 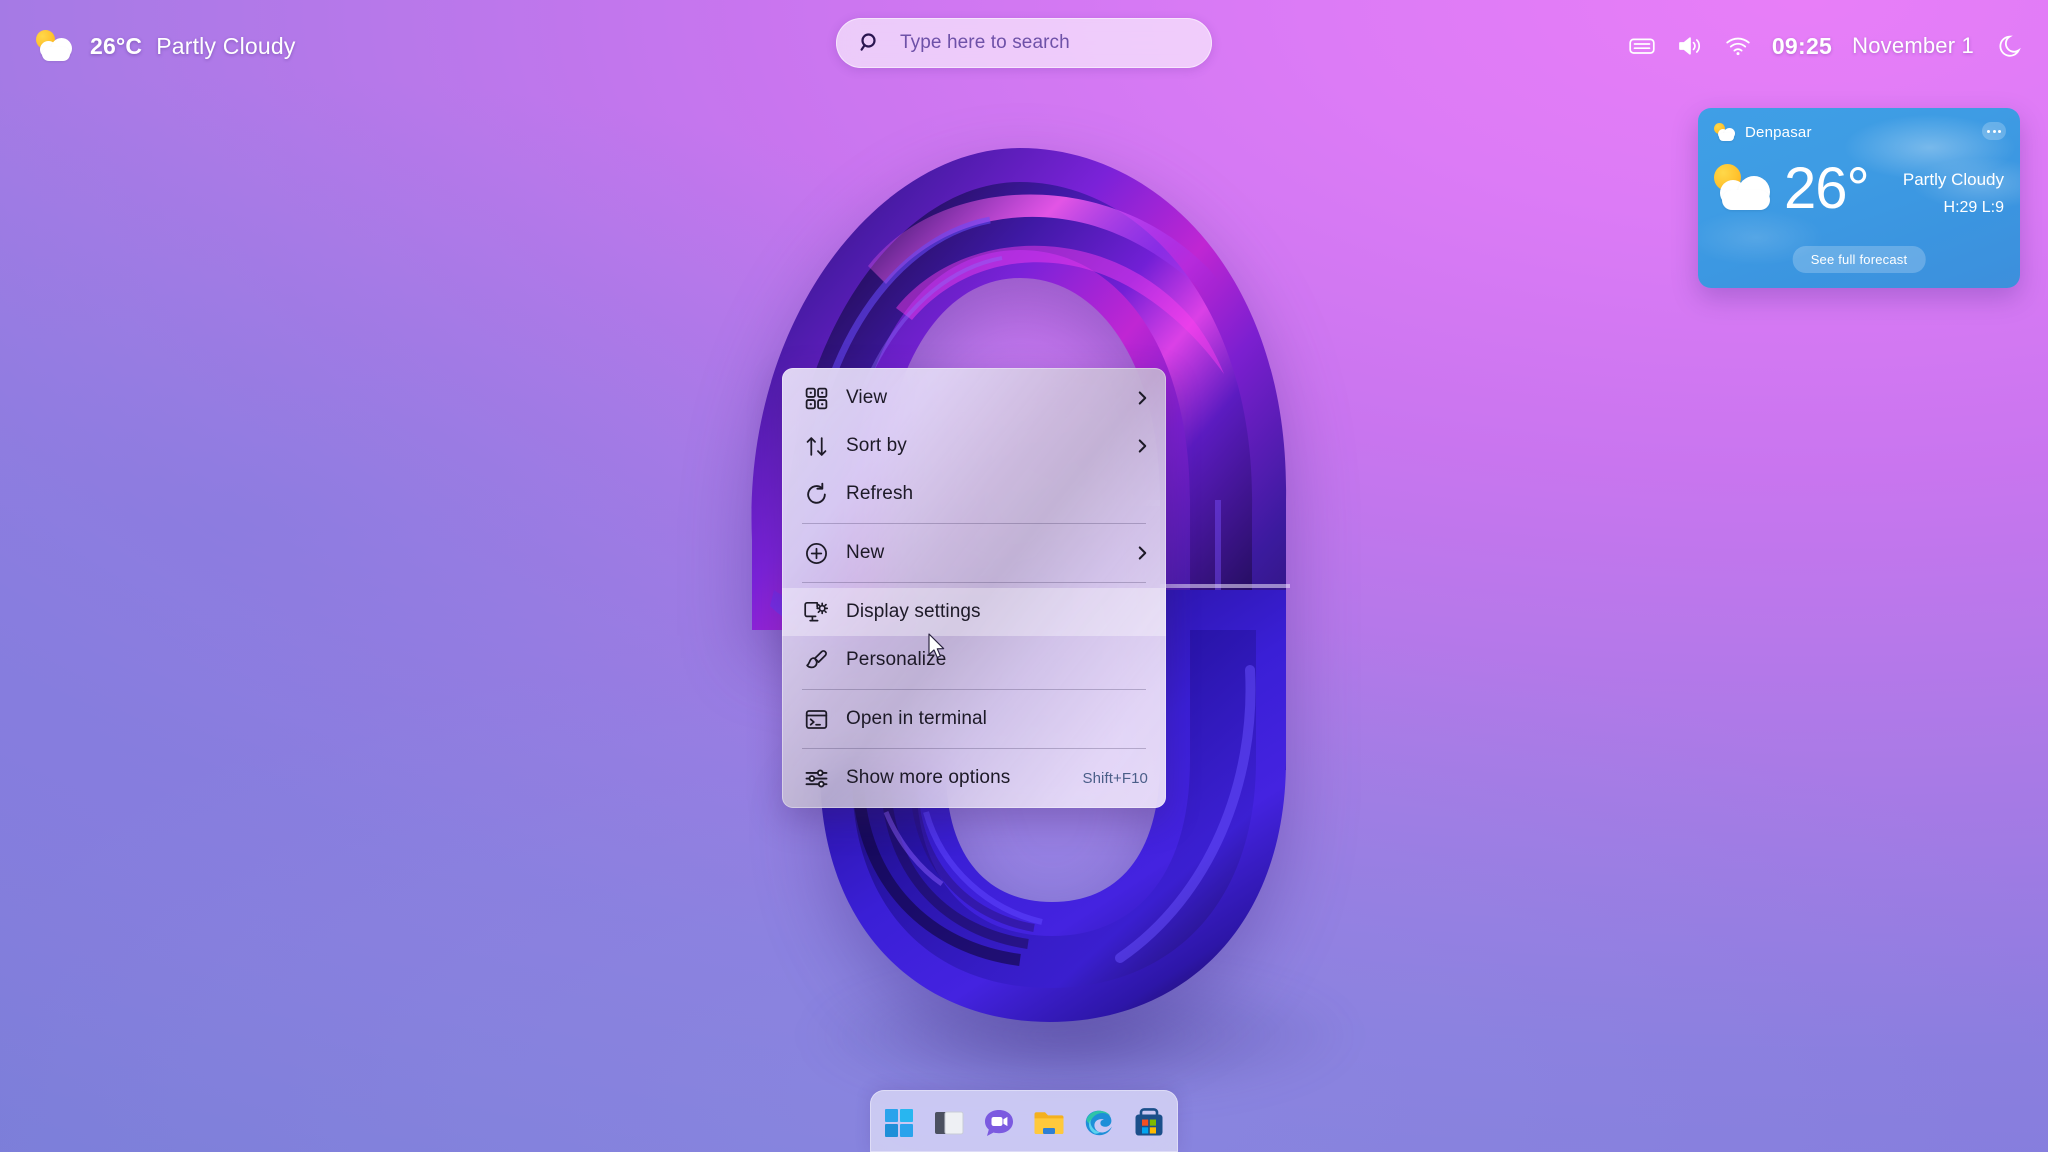 What do you see at coordinates (1973, 207) in the screenshot?
I see `weather-widget-high-low: H:29 L:9` at bounding box center [1973, 207].